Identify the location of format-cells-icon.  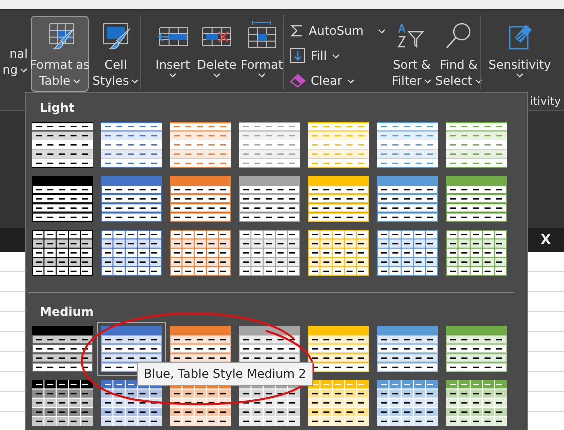
(262, 36).